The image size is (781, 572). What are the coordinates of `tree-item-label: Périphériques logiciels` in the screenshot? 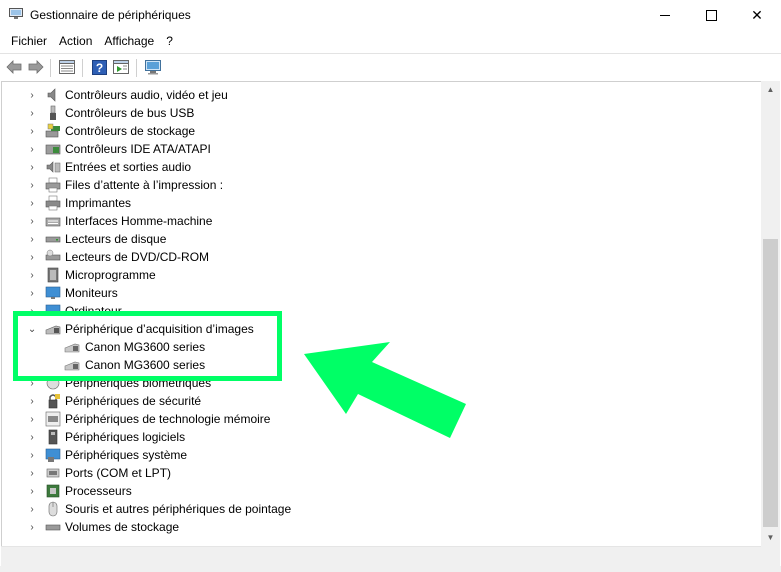 It's located at (125, 437).